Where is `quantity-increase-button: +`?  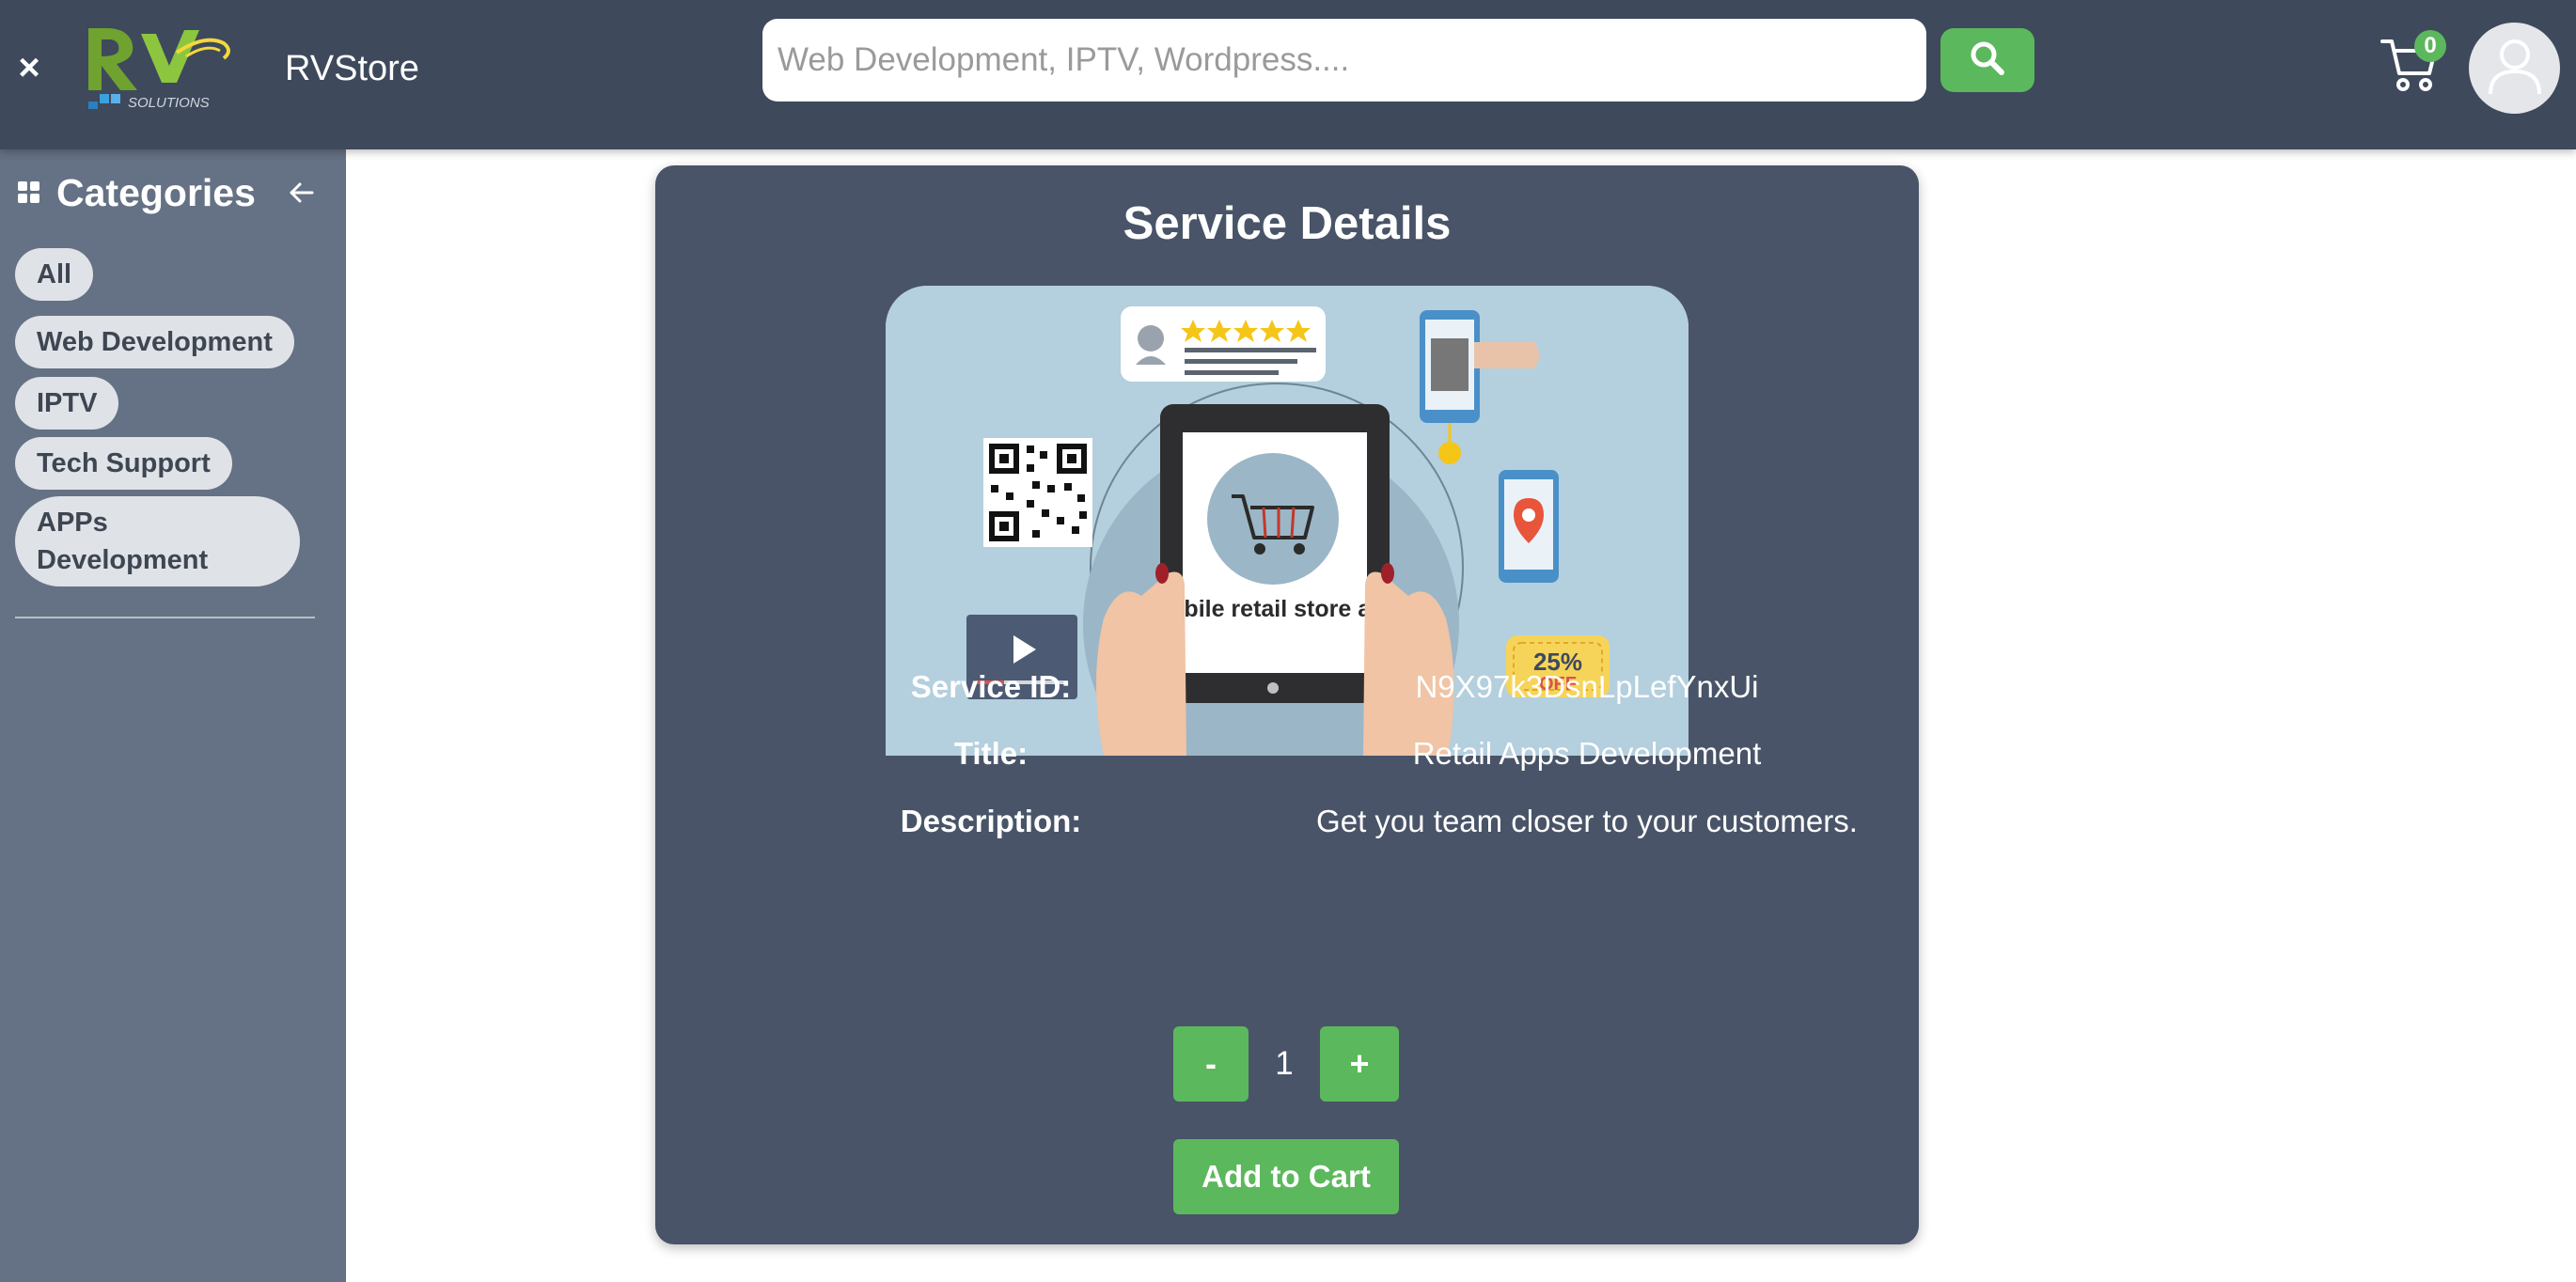
quantity-increase-button: + is located at coordinates (1360, 1064).